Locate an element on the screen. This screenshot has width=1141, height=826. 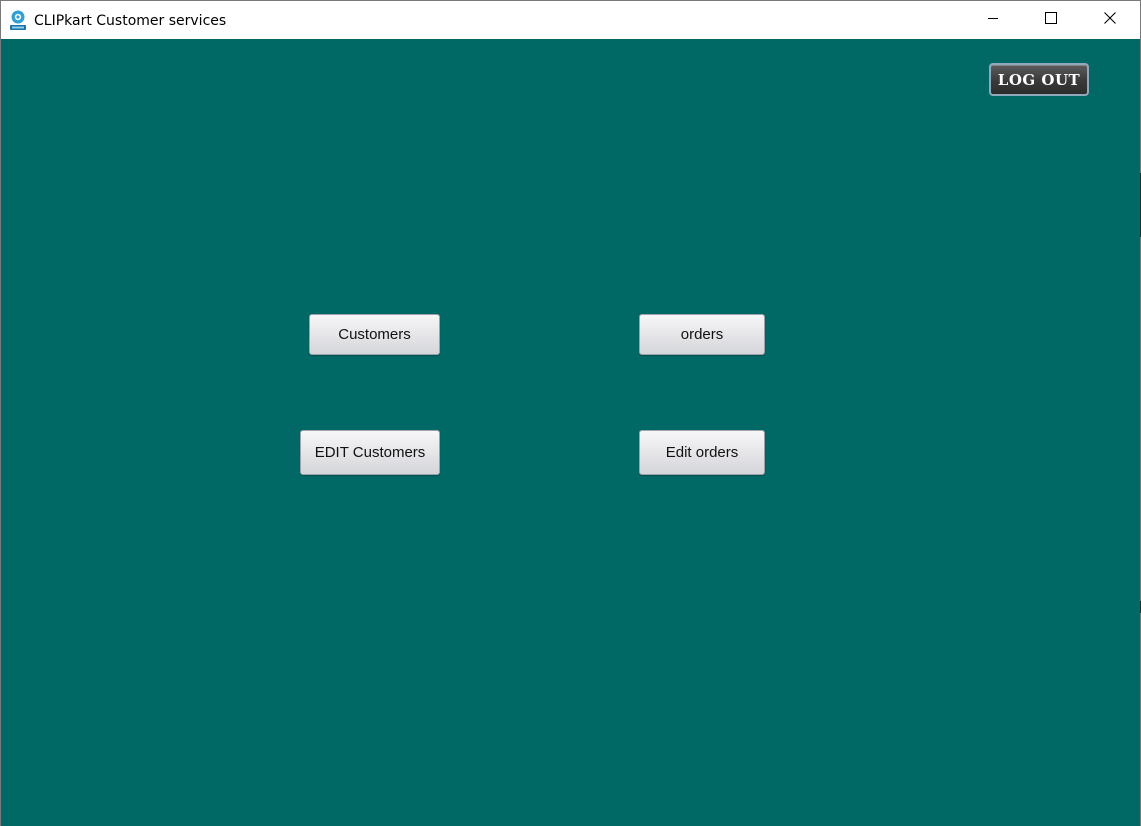
minimize-icon is located at coordinates (993, 20).